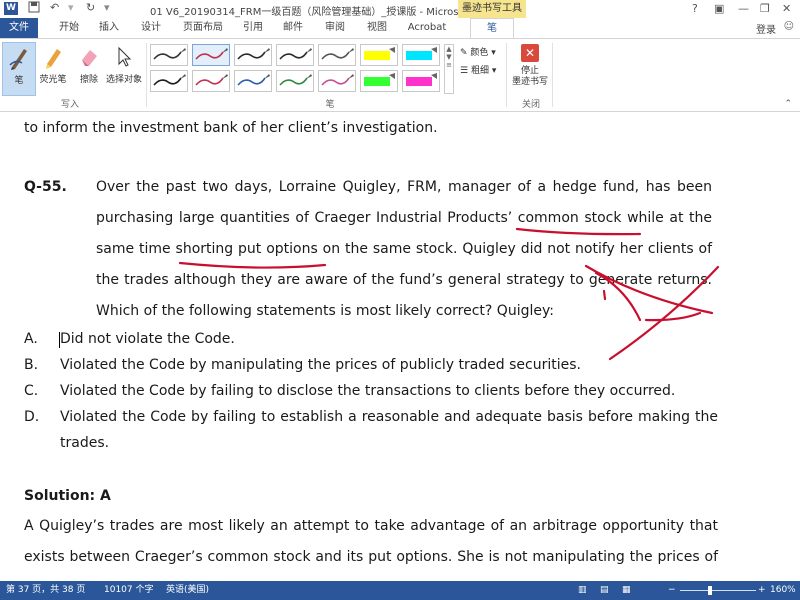 This screenshot has height=600, width=800. What do you see at coordinates (783, 590) in the screenshot?
I see `zoom-level: 160%` at bounding box center [783, 590].